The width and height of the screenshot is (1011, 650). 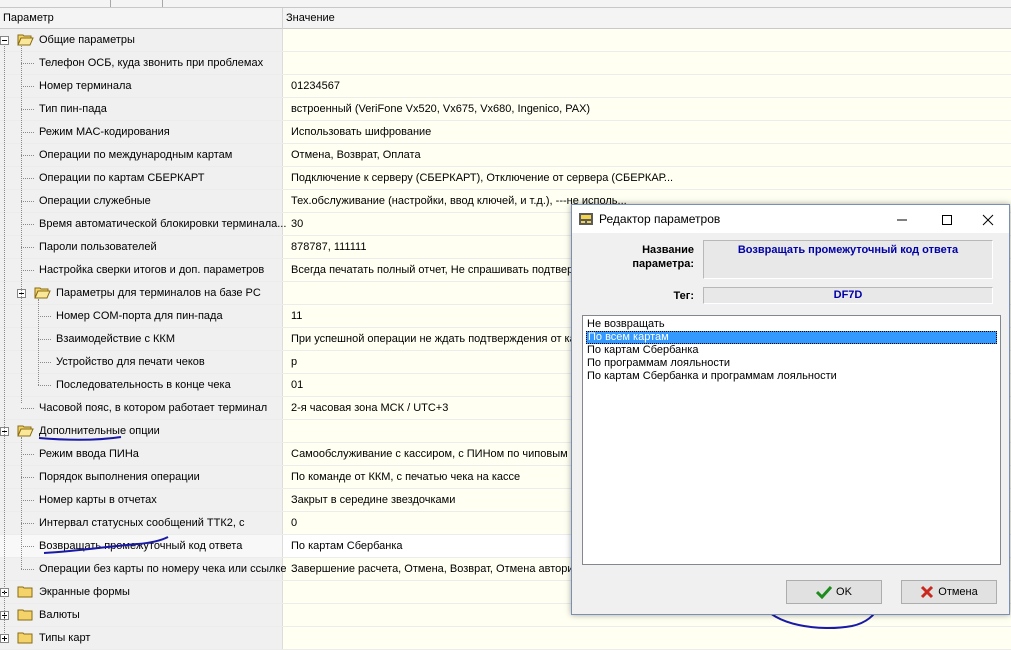 What do you see at coordinates (848, 295) in the screenshot?
I see `tag-field: DF7D` at bounding box center [848, 295].